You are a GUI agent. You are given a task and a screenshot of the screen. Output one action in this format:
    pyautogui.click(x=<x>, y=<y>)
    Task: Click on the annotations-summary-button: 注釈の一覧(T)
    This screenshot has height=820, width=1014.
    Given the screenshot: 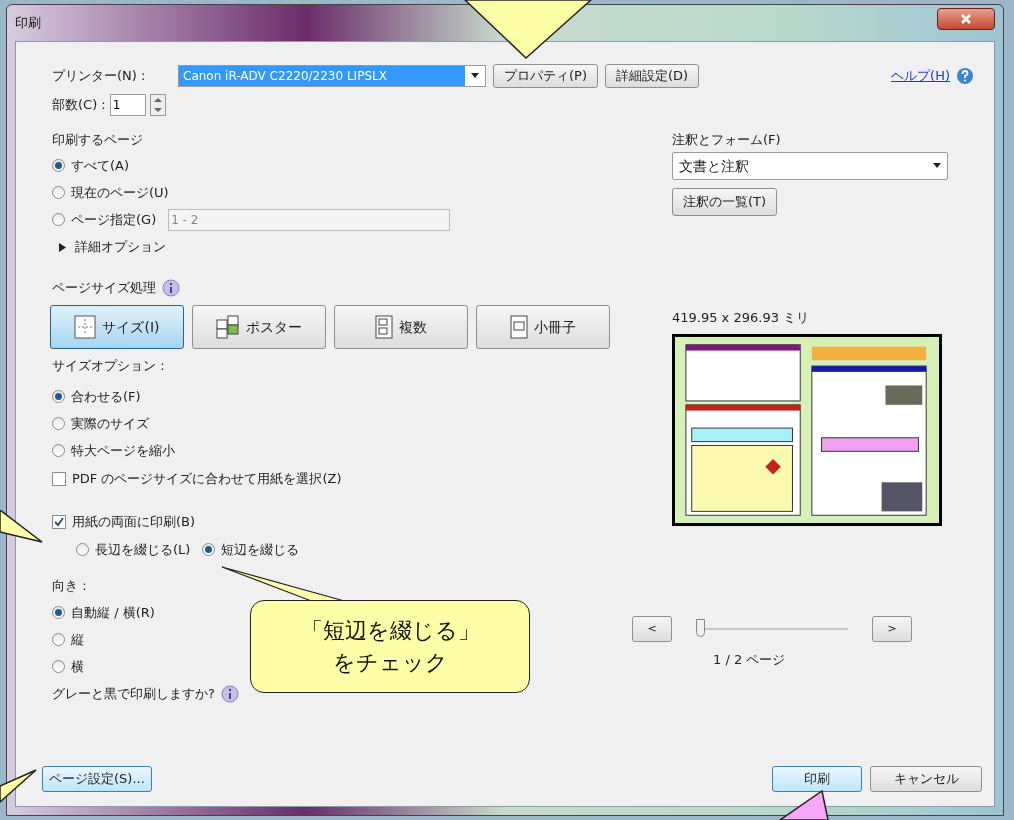 What is the action you would take?
    pyautogui.click(x=725, y=202)
    